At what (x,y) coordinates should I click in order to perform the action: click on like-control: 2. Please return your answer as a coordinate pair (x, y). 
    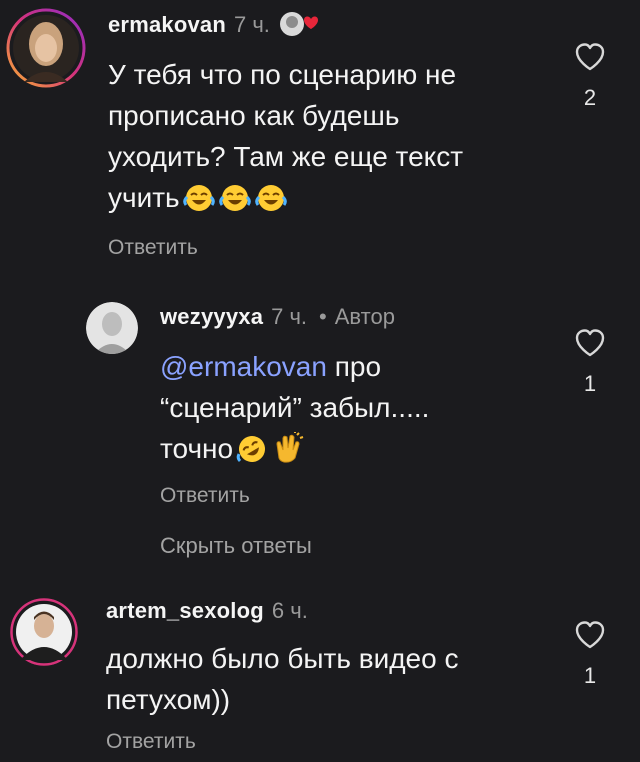
    Looking at the image, I should click on (590, 76).